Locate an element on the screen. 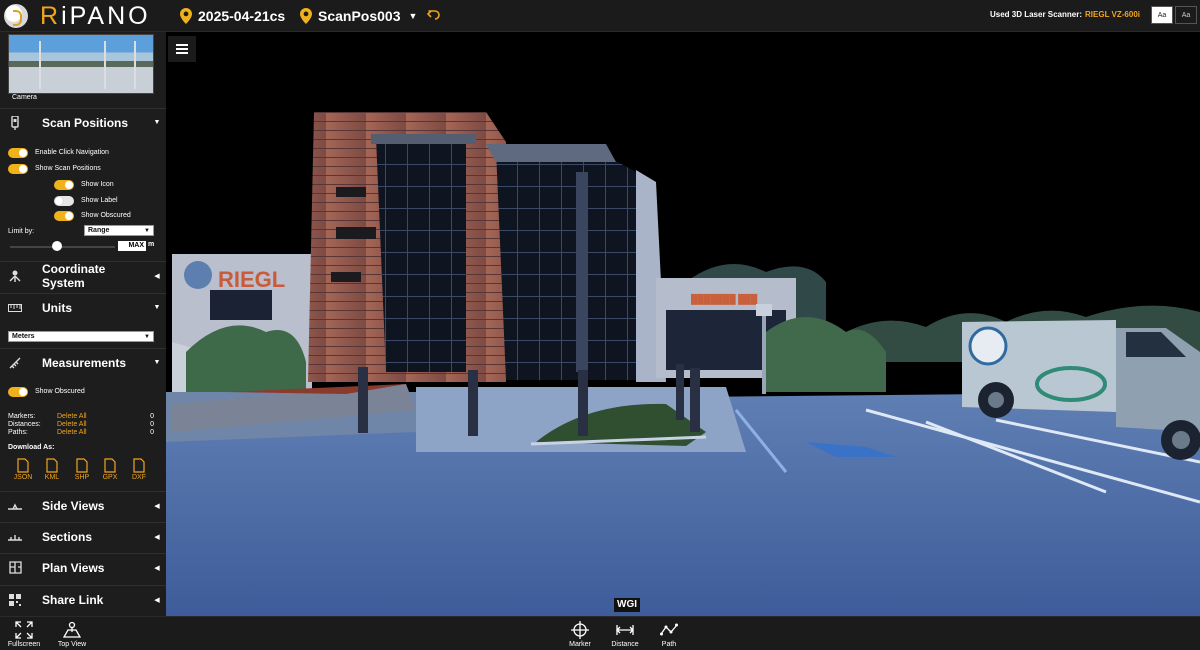 The height and width of the screenshot is (650, 1200). measurements-show-obscured-toggle is located at coordinates (18, 392).